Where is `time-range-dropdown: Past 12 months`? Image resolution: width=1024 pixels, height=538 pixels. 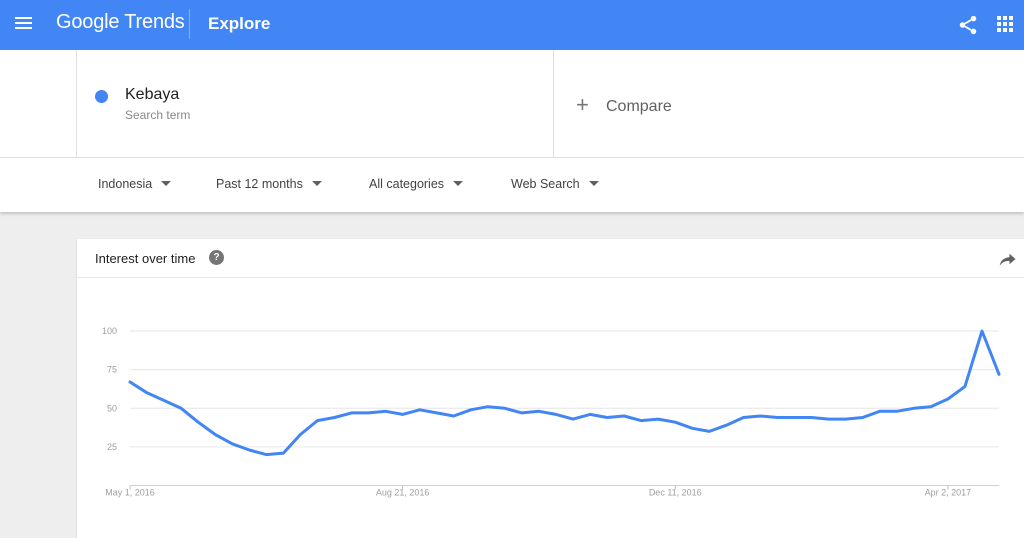 time-range-dropdown: Past 12 months is located at coordinates (269, 184).